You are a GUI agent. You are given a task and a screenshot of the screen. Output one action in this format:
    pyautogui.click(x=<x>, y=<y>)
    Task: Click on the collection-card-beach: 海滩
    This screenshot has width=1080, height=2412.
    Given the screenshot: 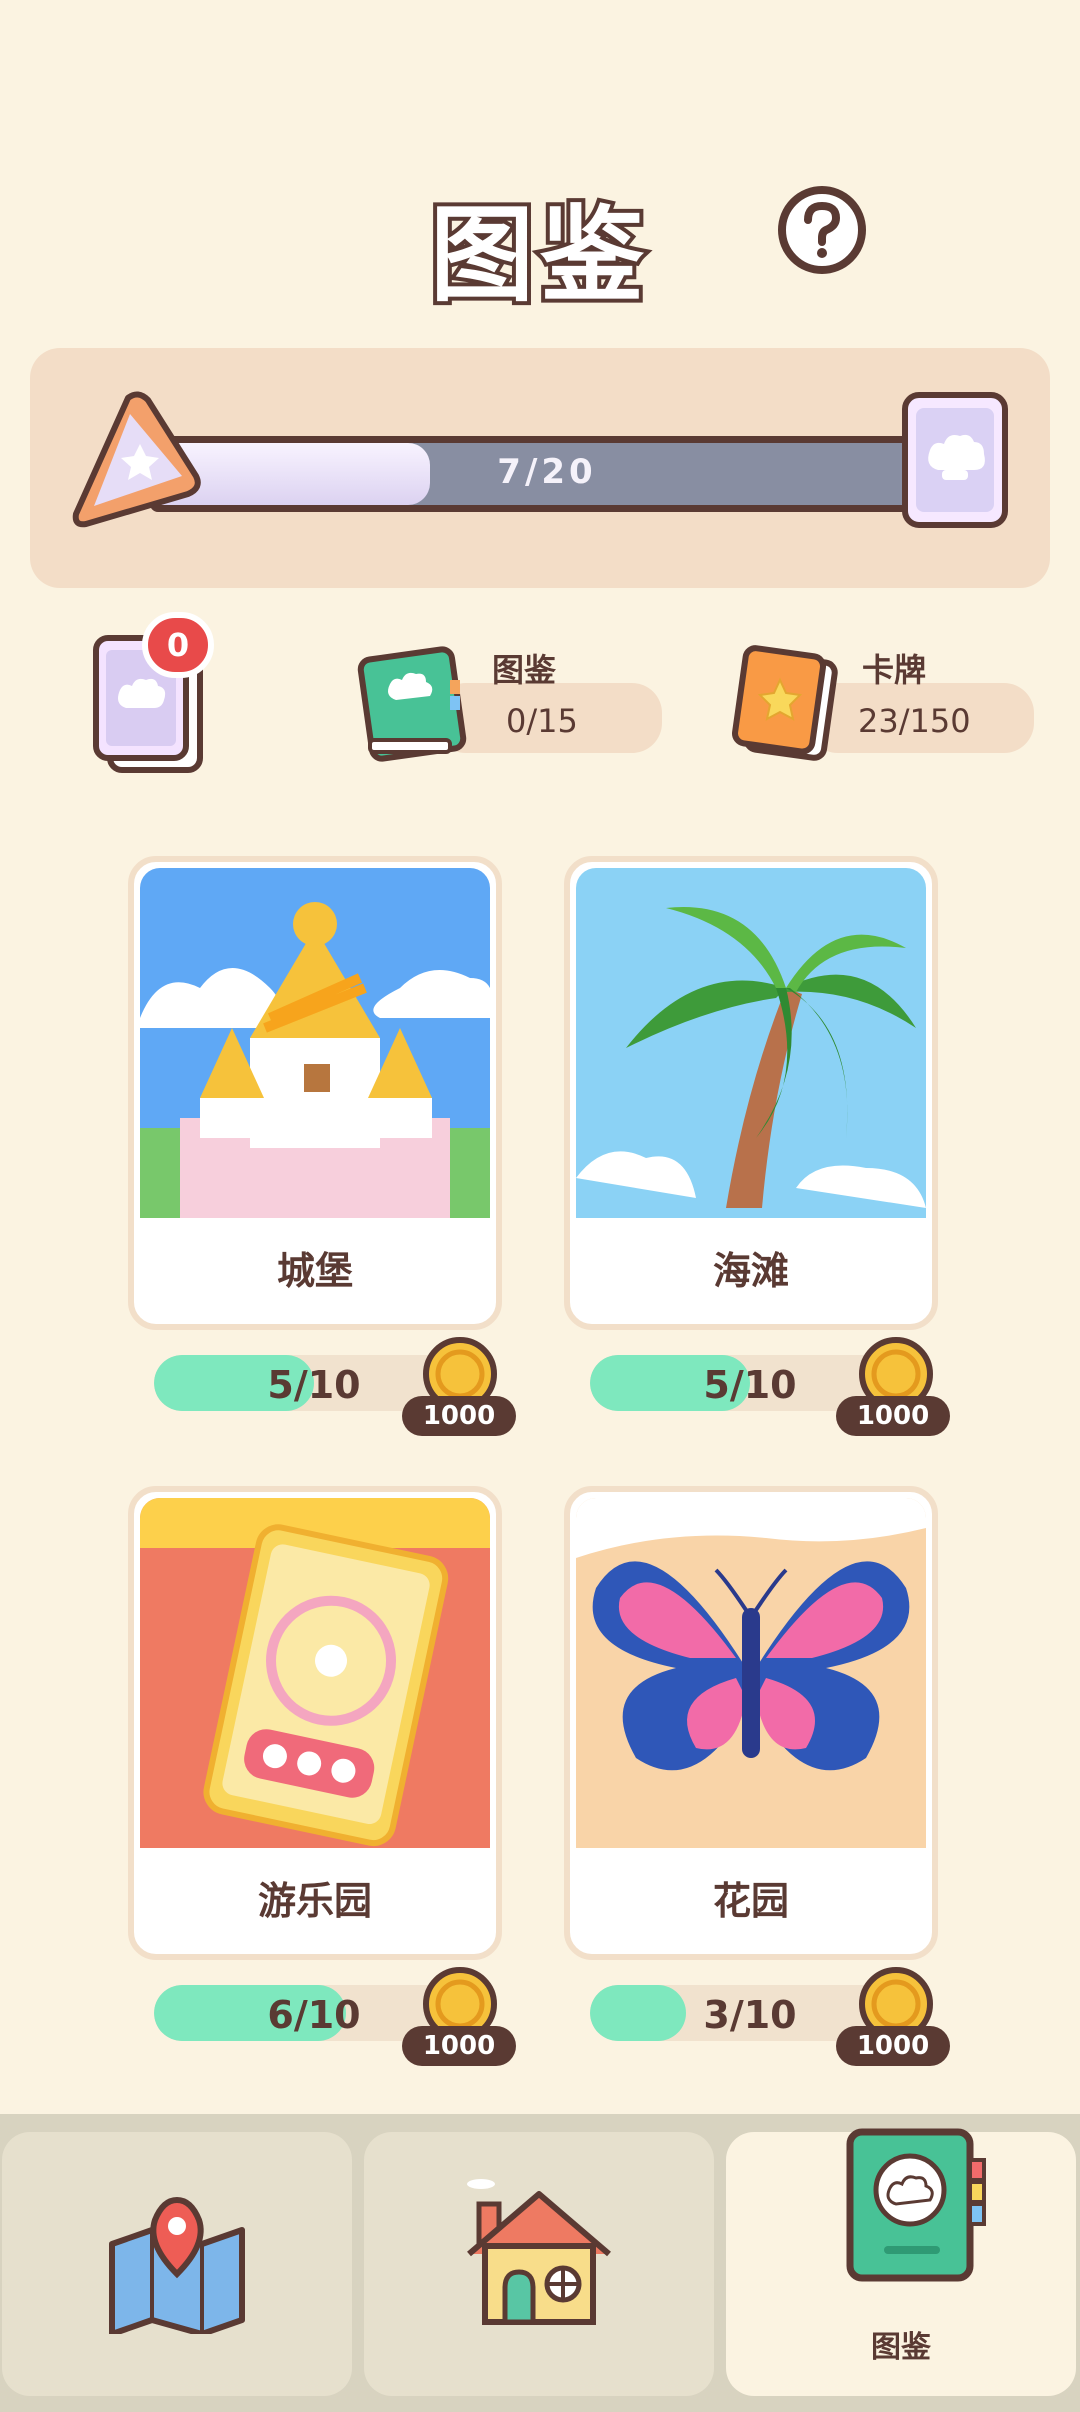 What is the action you would take?
    pyautogui.click(x=751, y=1093)
    